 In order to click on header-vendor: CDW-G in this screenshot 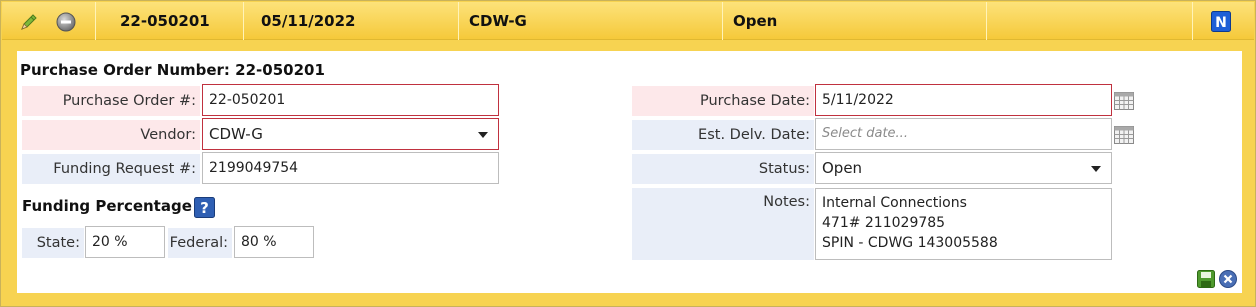, I will do `click(590, 21)`.